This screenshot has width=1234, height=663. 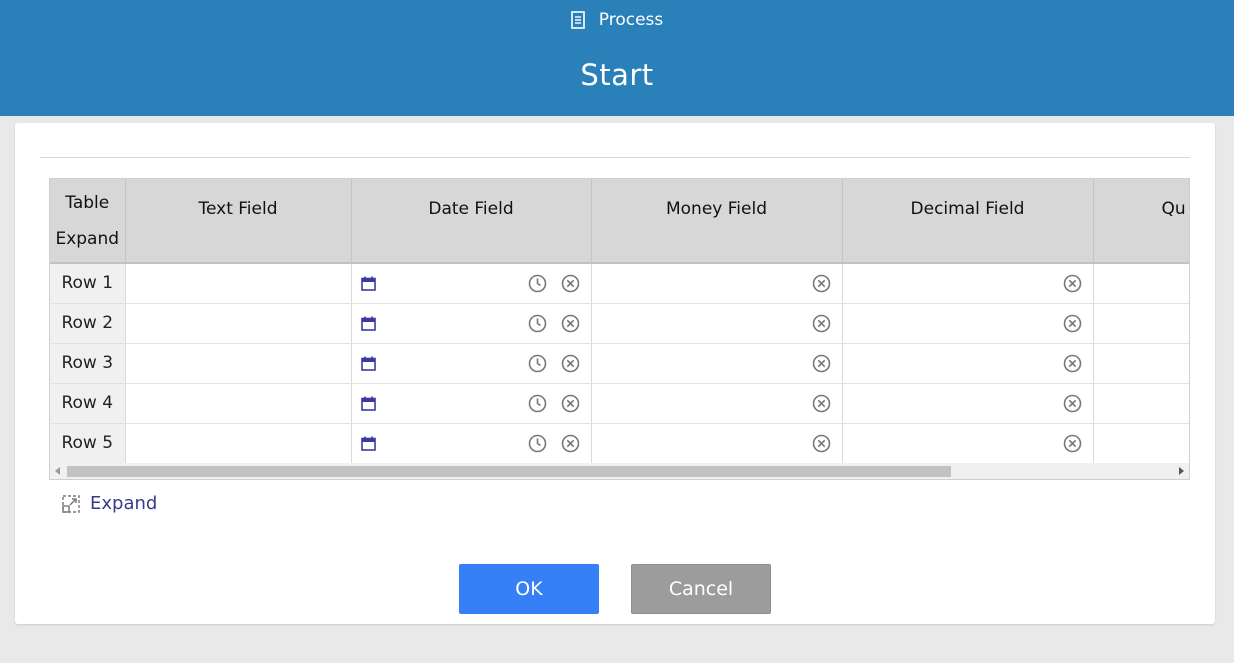 I want to click on table-row: Row 3, so click(x=619, y=363).